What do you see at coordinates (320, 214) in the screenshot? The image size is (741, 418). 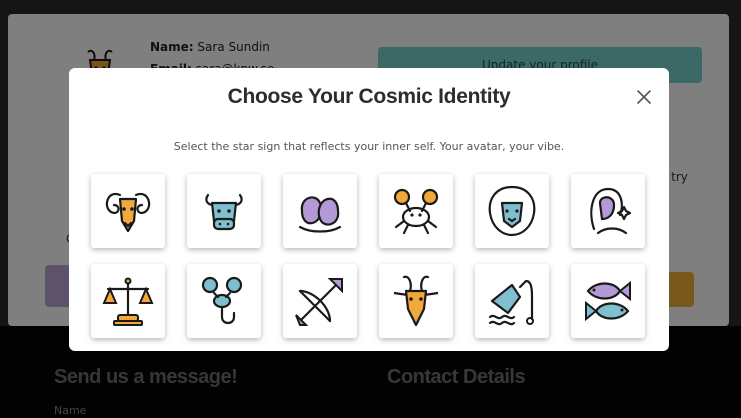 I see `twins-icon` at bounding box center [320, 214].